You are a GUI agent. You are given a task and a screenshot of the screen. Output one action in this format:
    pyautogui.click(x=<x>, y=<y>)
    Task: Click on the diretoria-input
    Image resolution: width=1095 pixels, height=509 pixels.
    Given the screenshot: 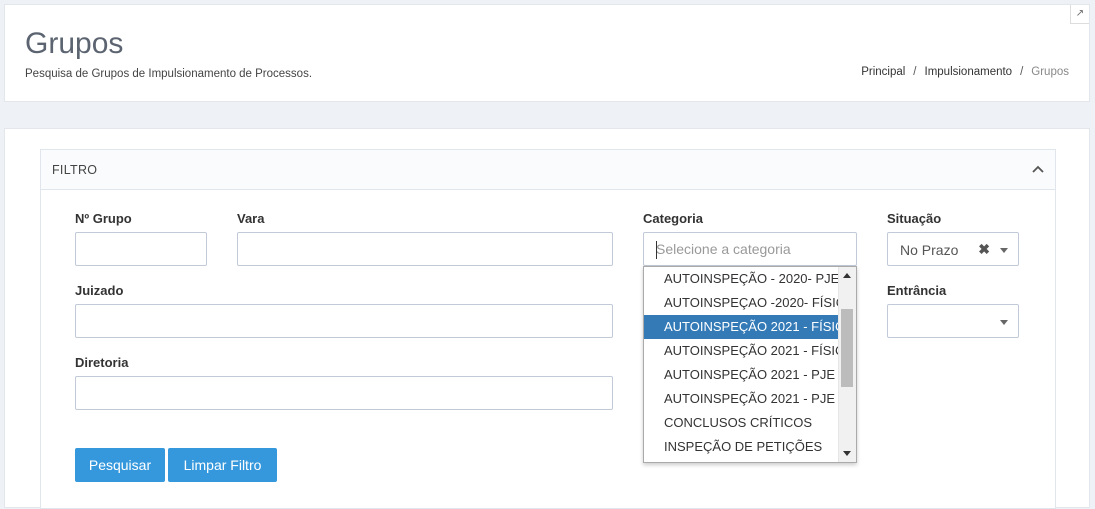 What is the action you would take?
    pyautogui.click(x=344, y=393)
    